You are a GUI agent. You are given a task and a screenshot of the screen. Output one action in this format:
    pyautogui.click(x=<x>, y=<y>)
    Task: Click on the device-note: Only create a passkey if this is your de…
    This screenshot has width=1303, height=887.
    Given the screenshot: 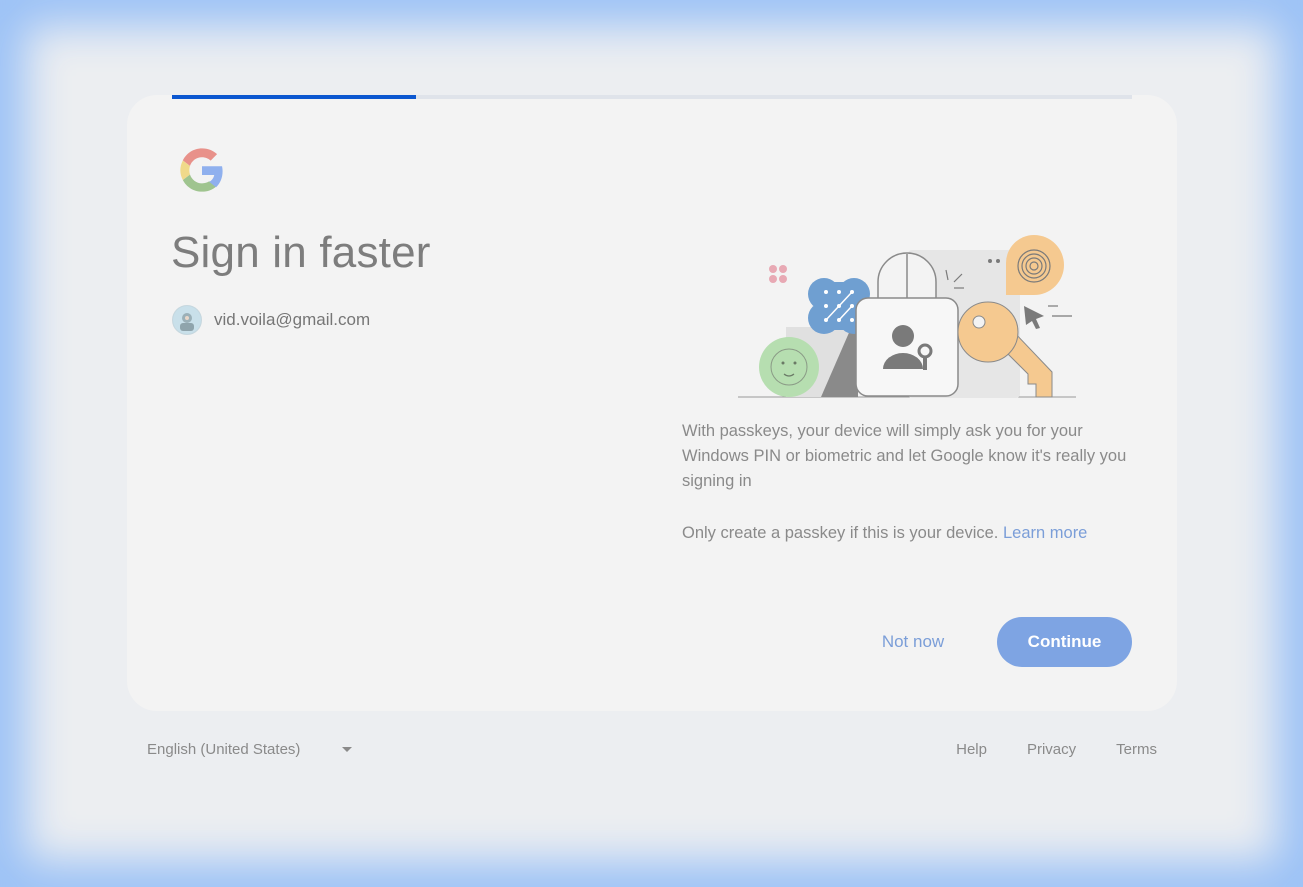 What is the action you would take?
    pyautogui.click(x=884, y=533)
    